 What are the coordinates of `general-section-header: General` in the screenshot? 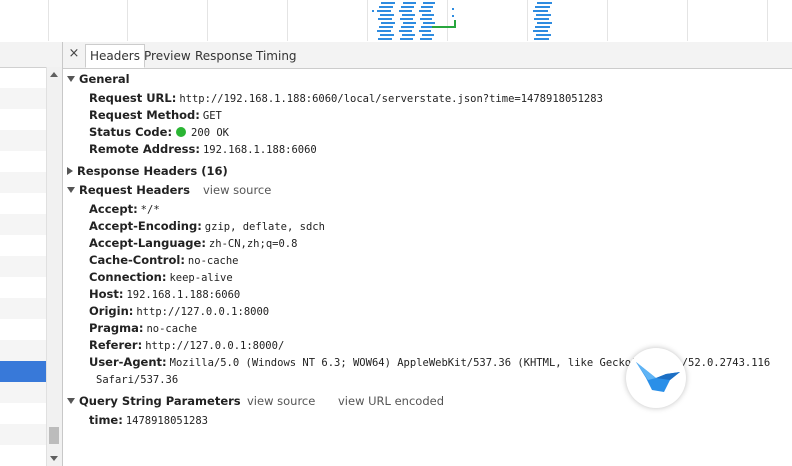 It's located at (98, 79).